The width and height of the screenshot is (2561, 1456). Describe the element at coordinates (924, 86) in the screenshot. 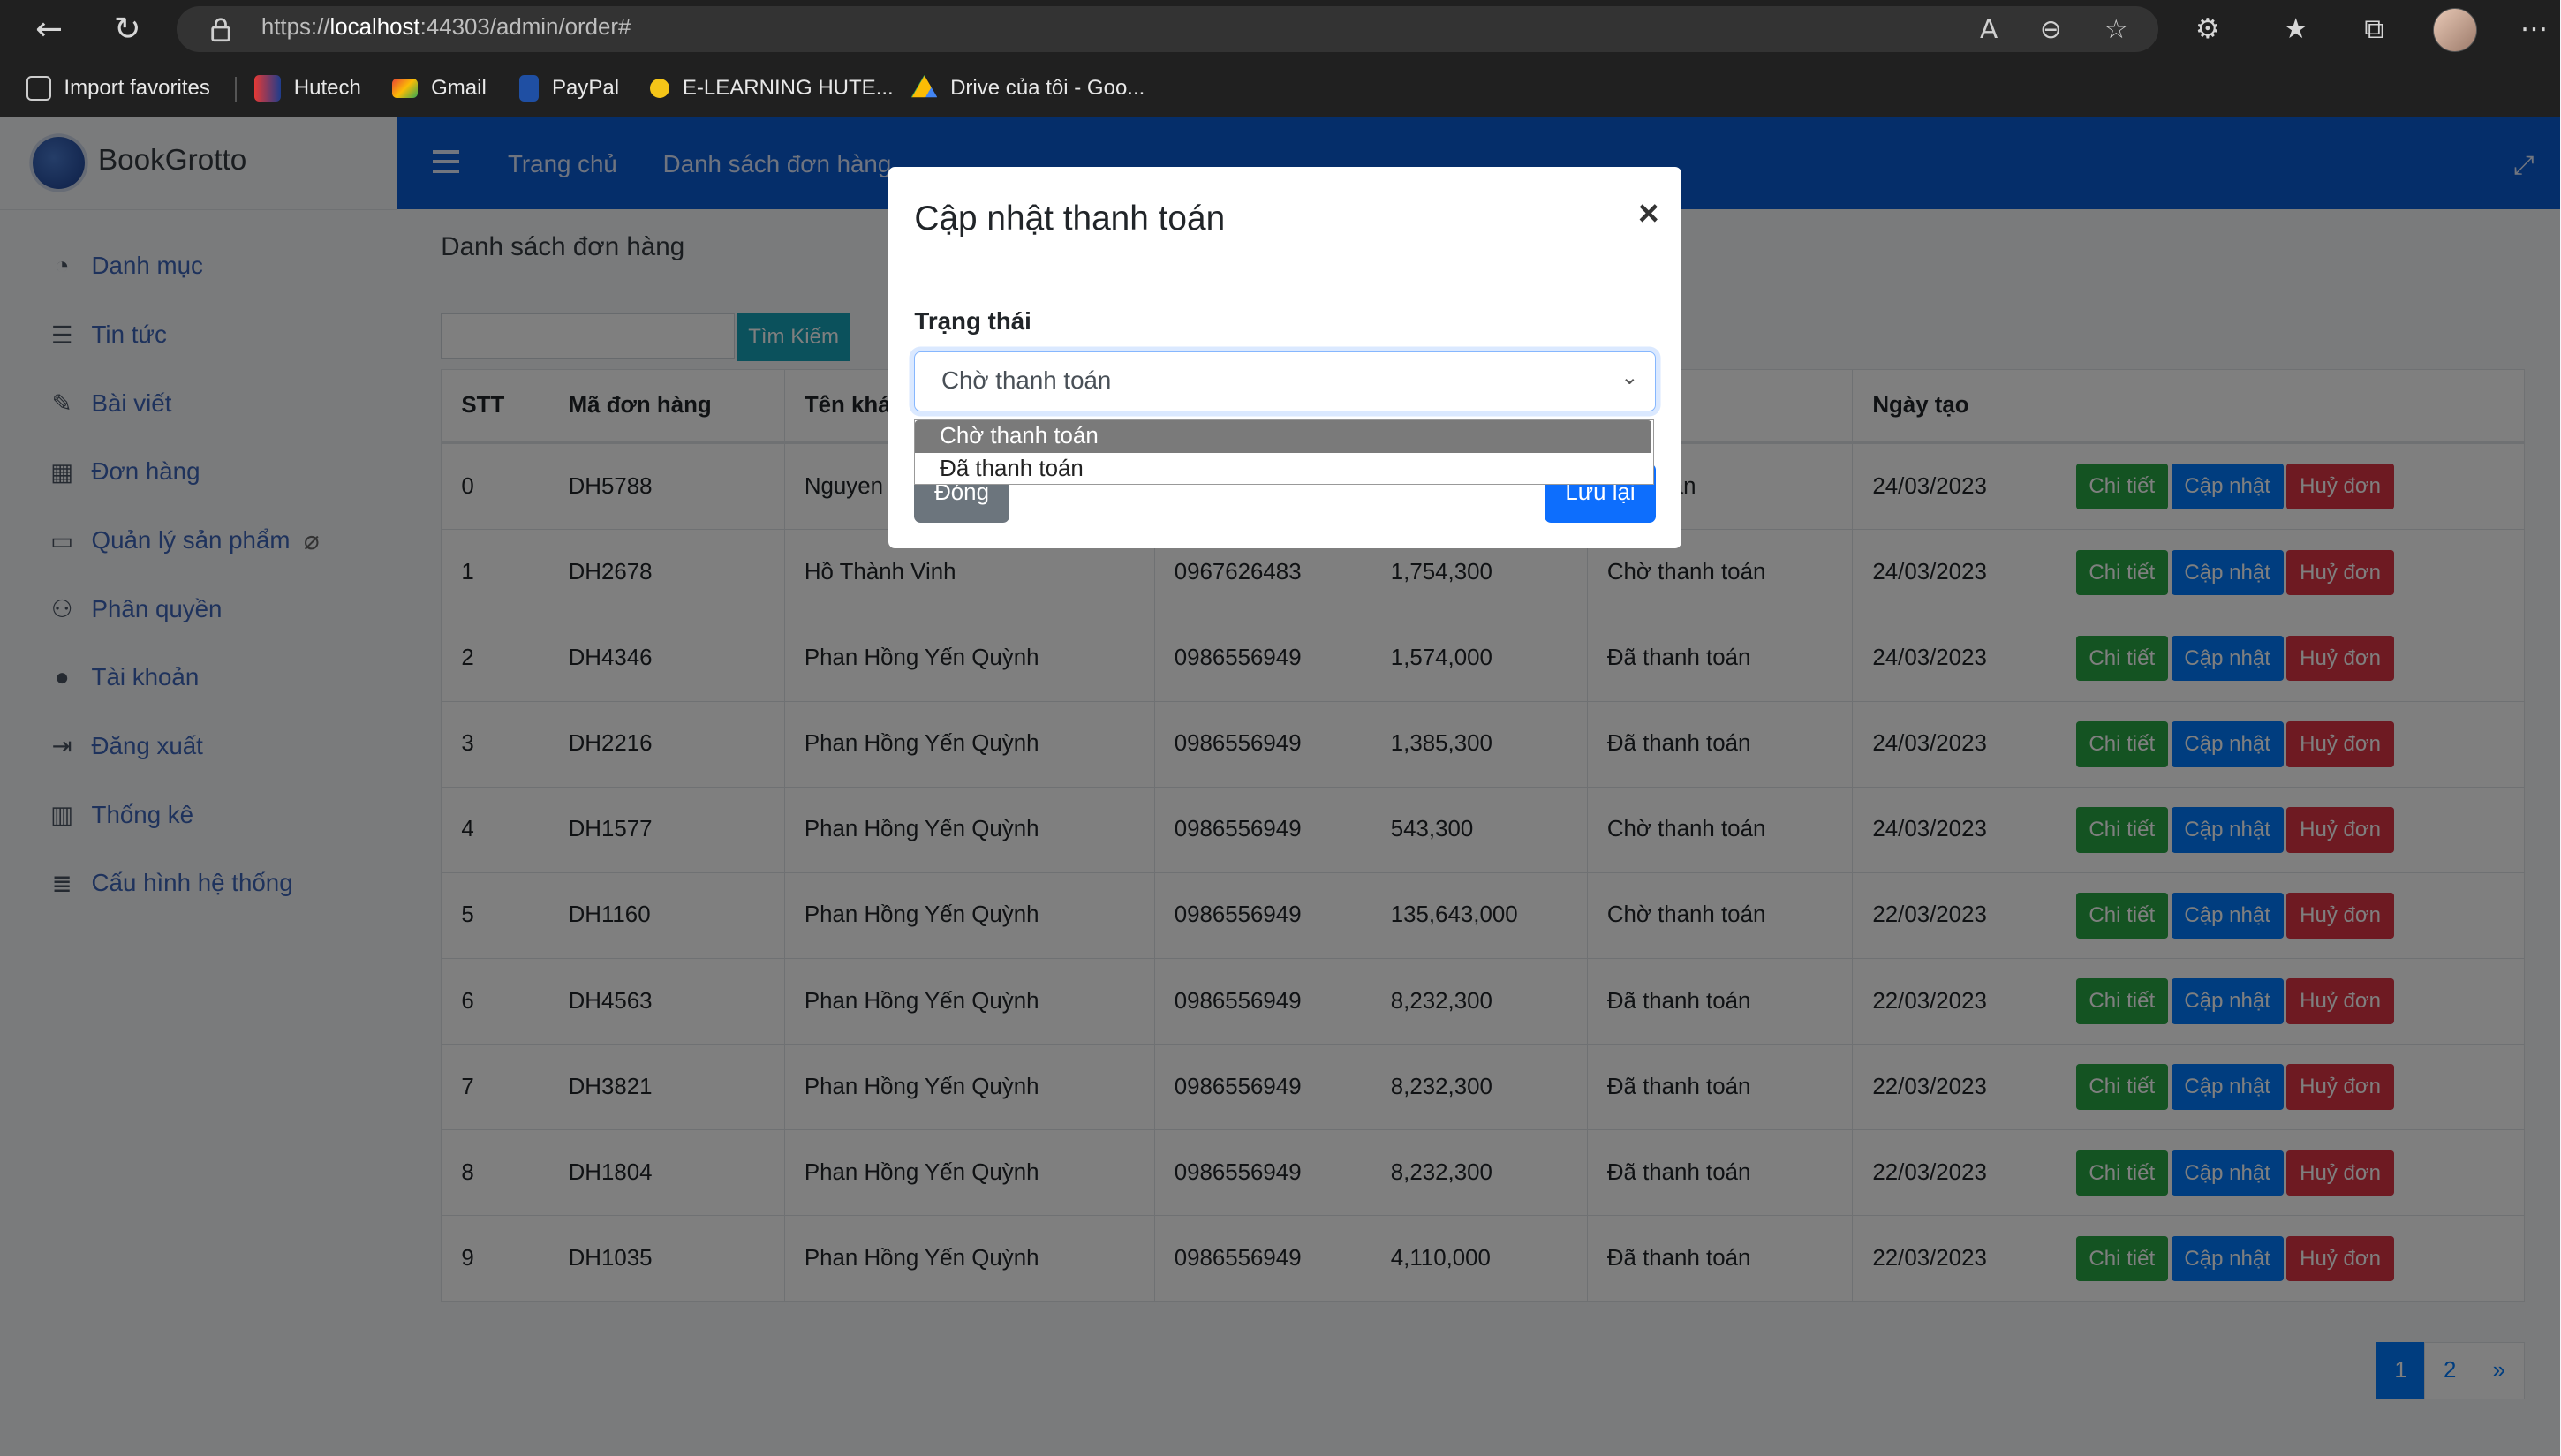

I see `drive-icon` at that location.